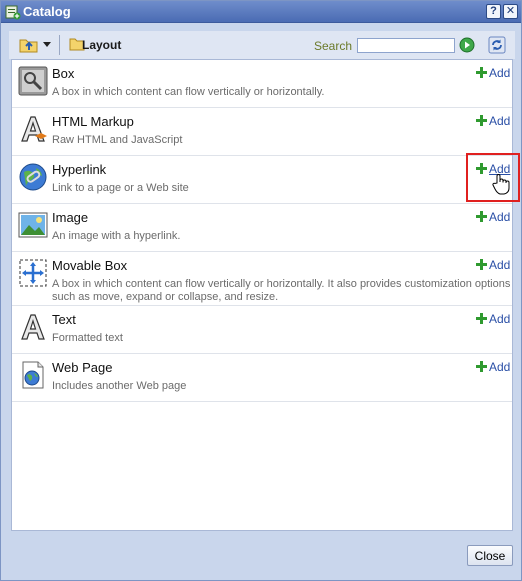 The width and height of the screenshot is (522, 581). What do you see at coordinates (70, 217) in the screenshot?
I see `item-title: Image` at bounding box center [70, 217].